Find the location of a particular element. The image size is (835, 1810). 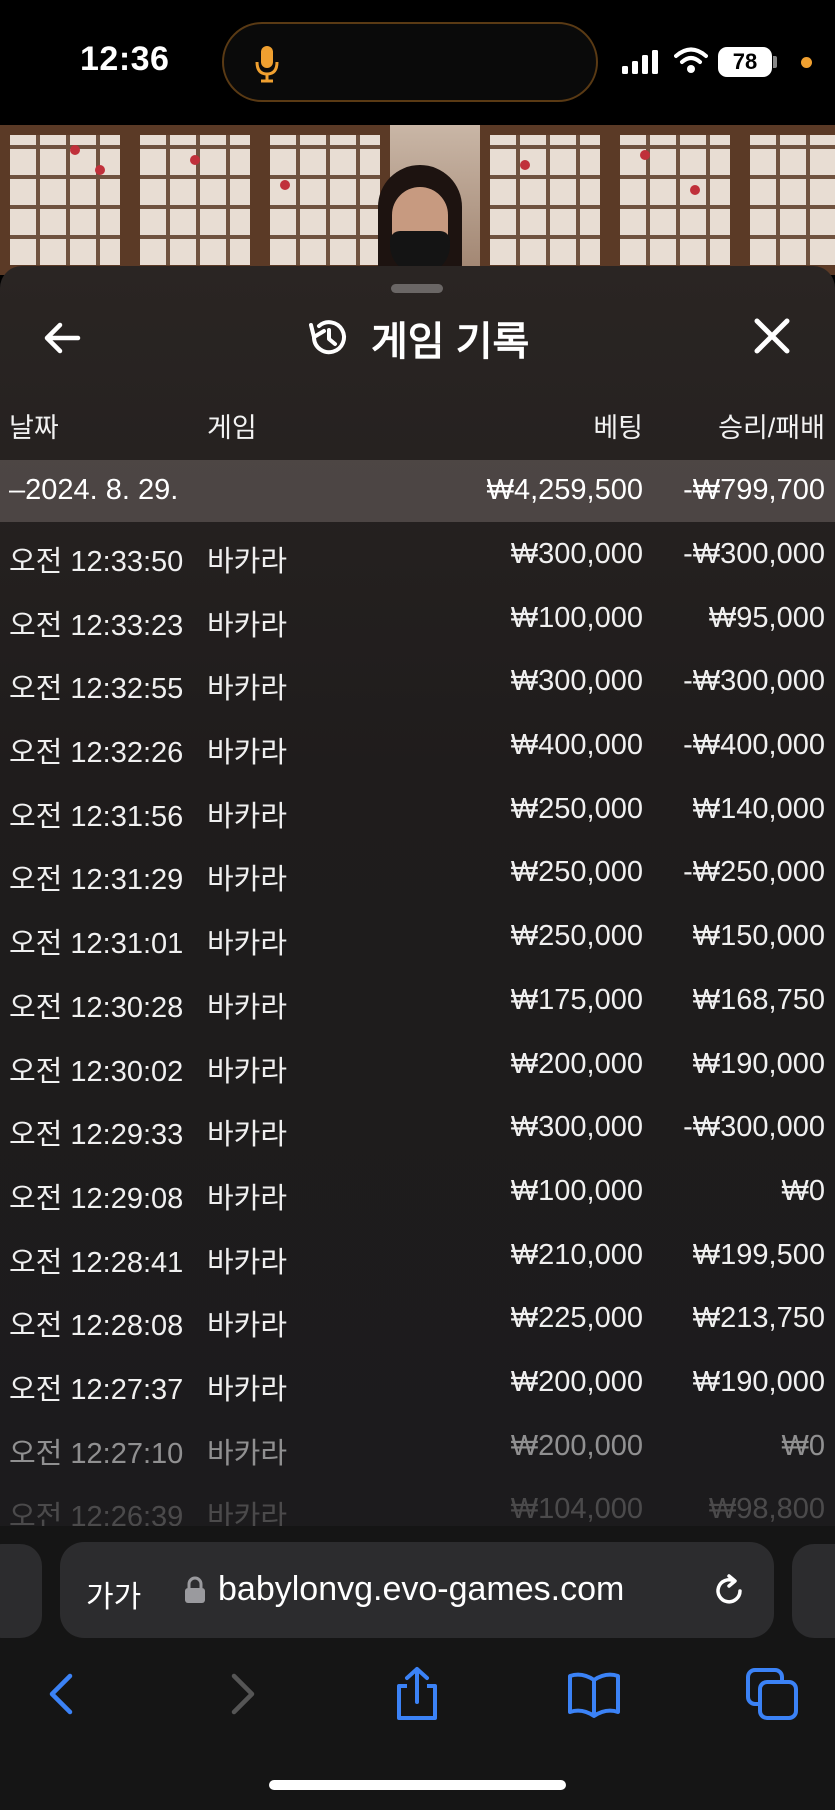

row-bet: ₩104,000 is located at coordinates (576, 1509).